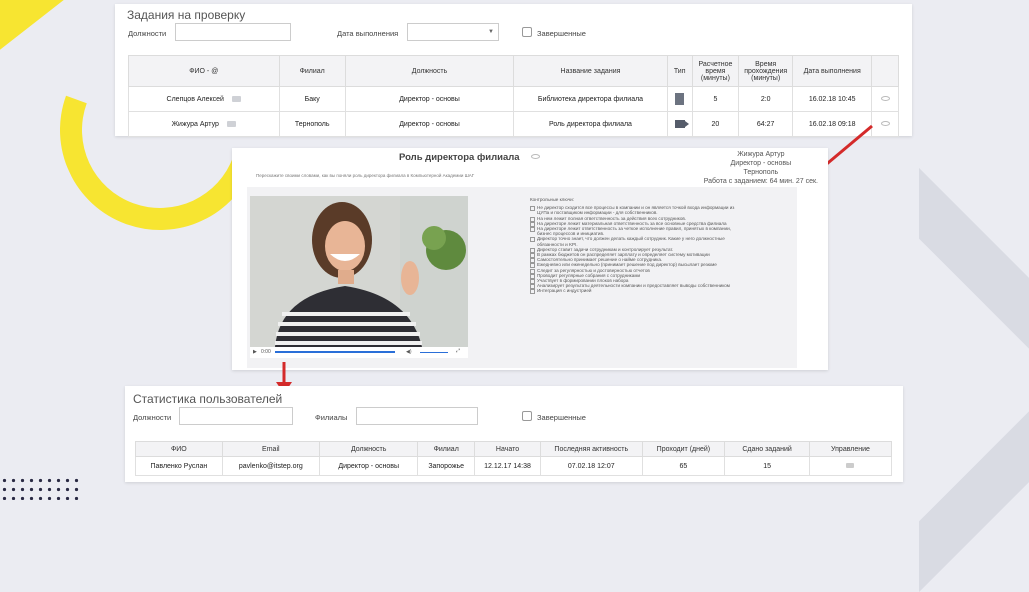  I want to click on days-cell: 65, so click(683, 466).